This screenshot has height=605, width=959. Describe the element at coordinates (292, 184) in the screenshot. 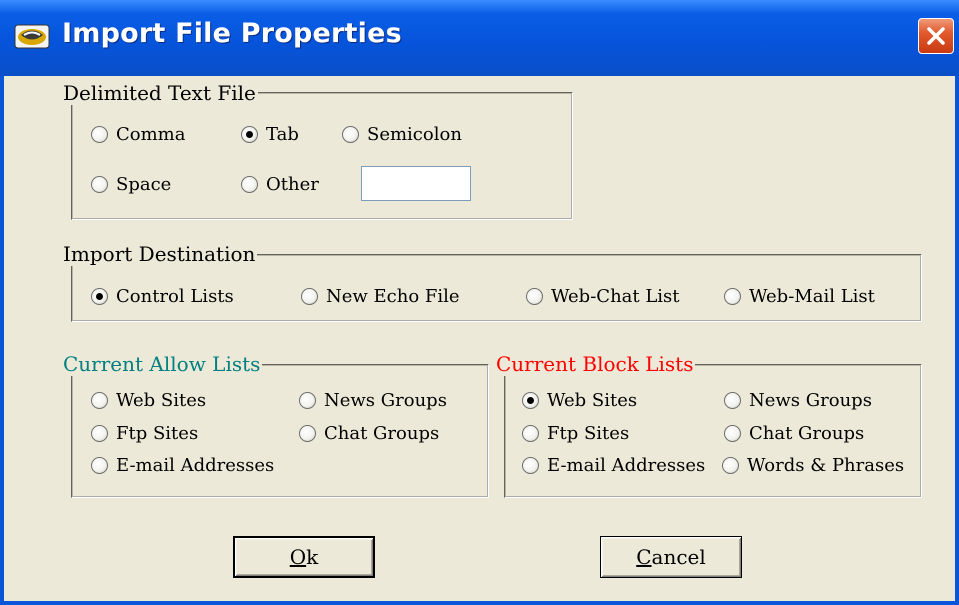

I see `radio-other-label: Other` at that location.